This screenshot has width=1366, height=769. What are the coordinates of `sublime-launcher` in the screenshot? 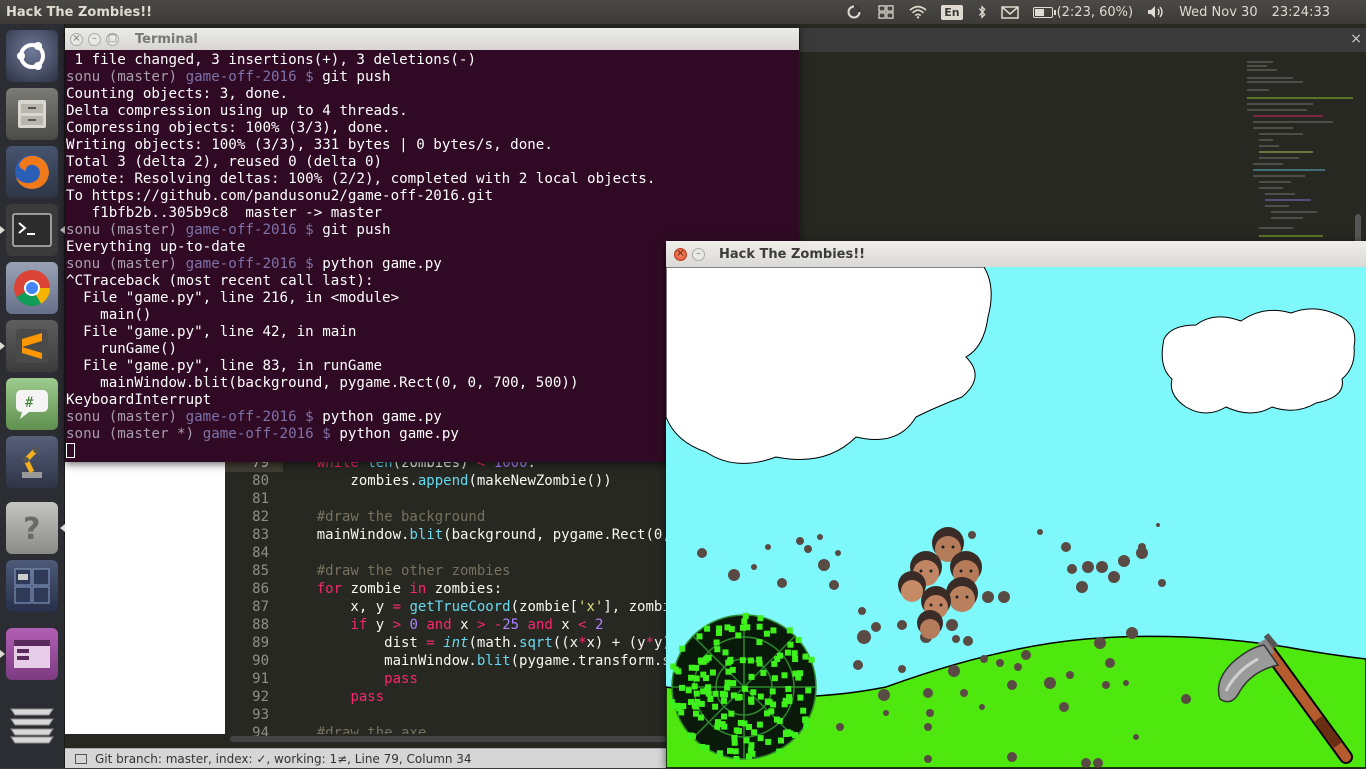 It's located at (29, 346).